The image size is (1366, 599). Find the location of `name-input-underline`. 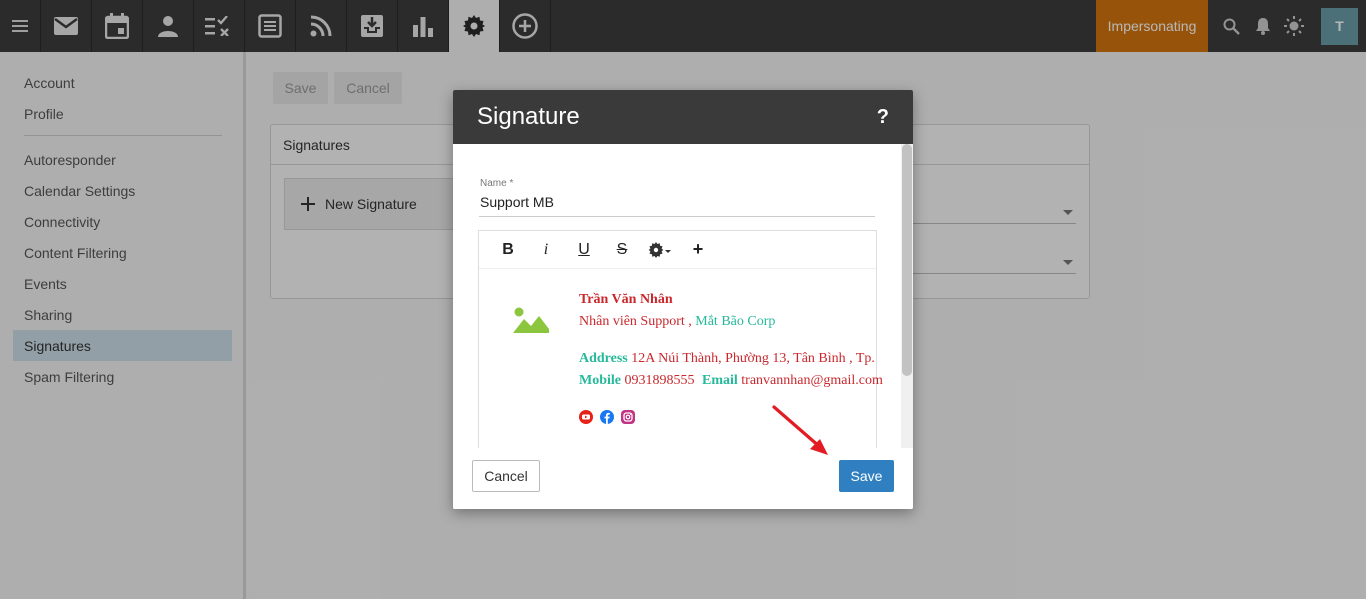

name-input-underline is located at coordinates (677, 216).